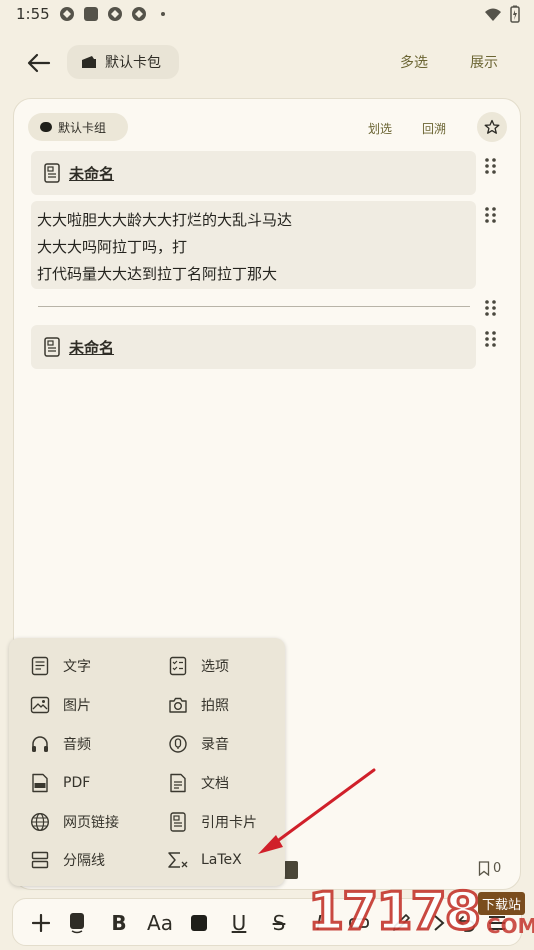 The height and width of the screenshot is (950, 534). Describe the element at coordinates (229, 823) in the screenshot. I see `menu-item-label: 引用卡片` at that location.